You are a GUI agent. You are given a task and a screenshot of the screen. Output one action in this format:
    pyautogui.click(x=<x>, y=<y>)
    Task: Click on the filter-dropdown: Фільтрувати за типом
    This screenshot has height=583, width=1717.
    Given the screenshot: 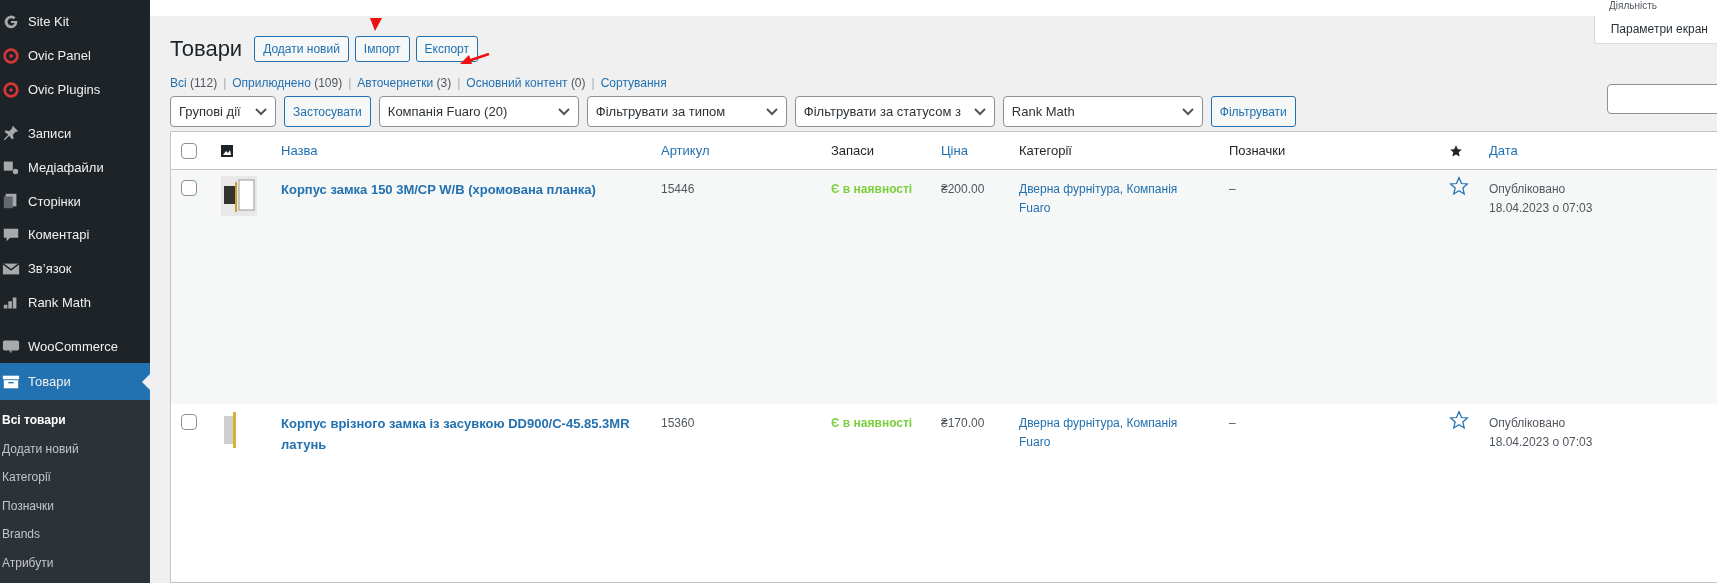 What is the action you would take?
    pyautogui.click(x=686, y=111)
    